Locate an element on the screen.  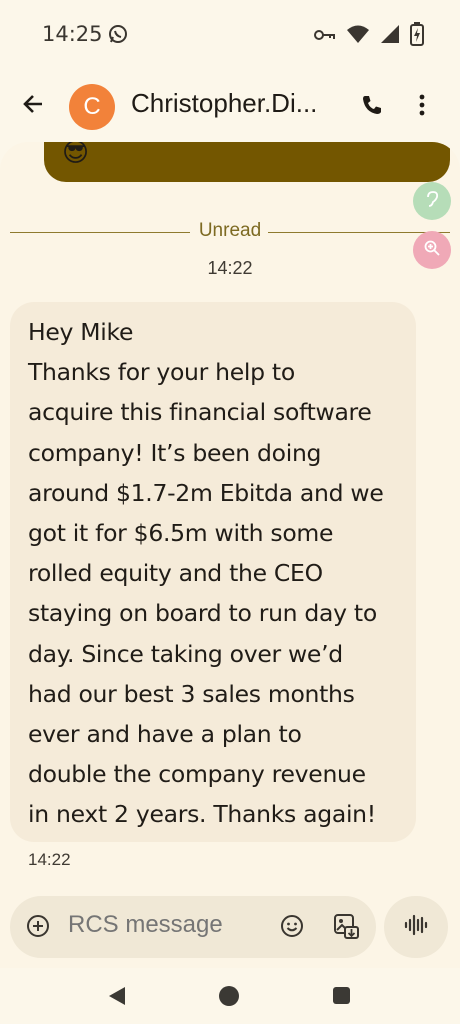
message-input is located at coordinates (163, 925).